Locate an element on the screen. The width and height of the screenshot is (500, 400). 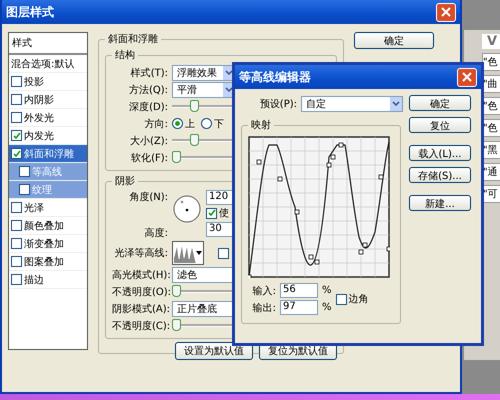
group-title: 阴影 is located at coordinates (125, 181).